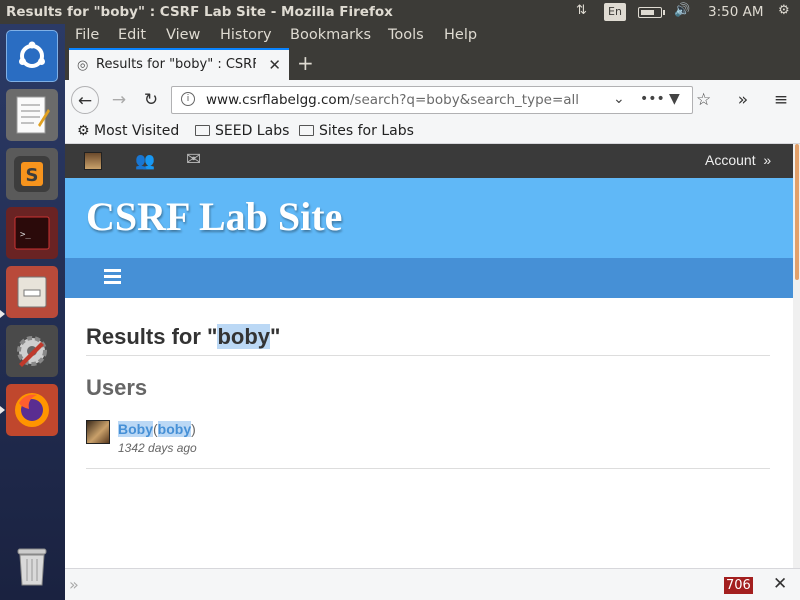 The height and width of the screenshot is (600, 800). What do you see at coordinates (183, 35) in the screenshot?
I see `menu-view: View` at bounding box center [183, 35].